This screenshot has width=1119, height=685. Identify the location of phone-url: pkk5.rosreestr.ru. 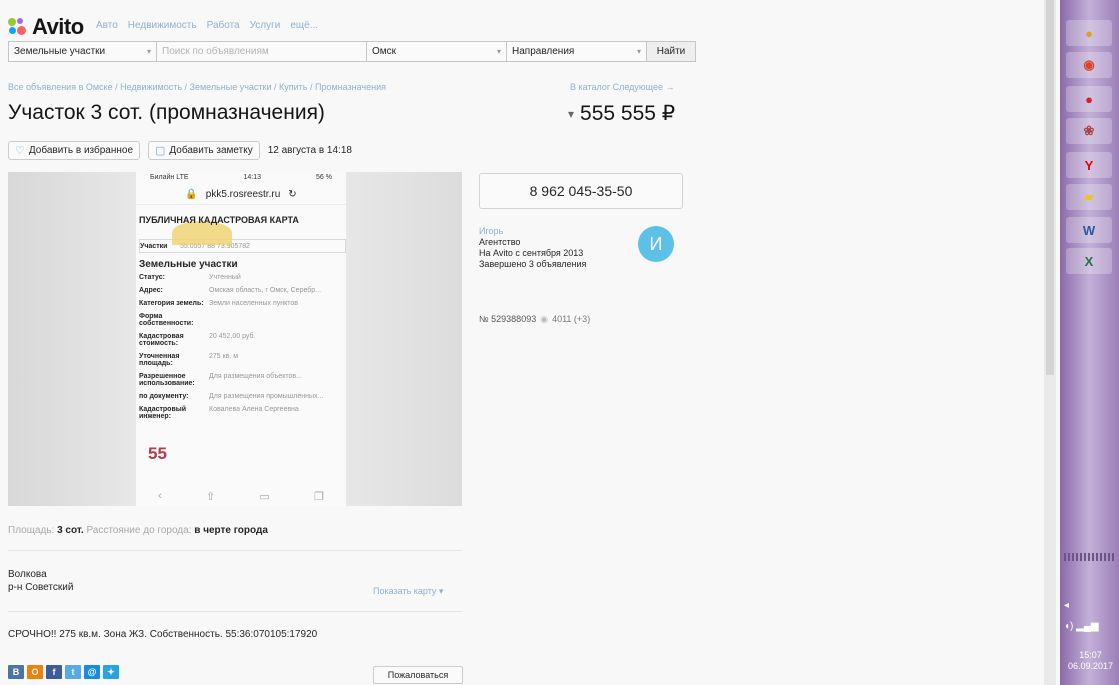
(243, 194).